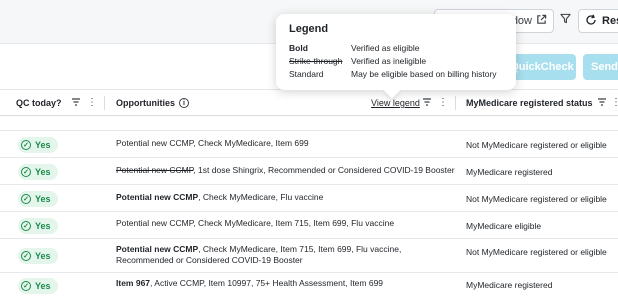 The width and height of the screenshot is (618, 301). I want to click on legend-key-strikethrough: Strike-through, so click(316, 61).